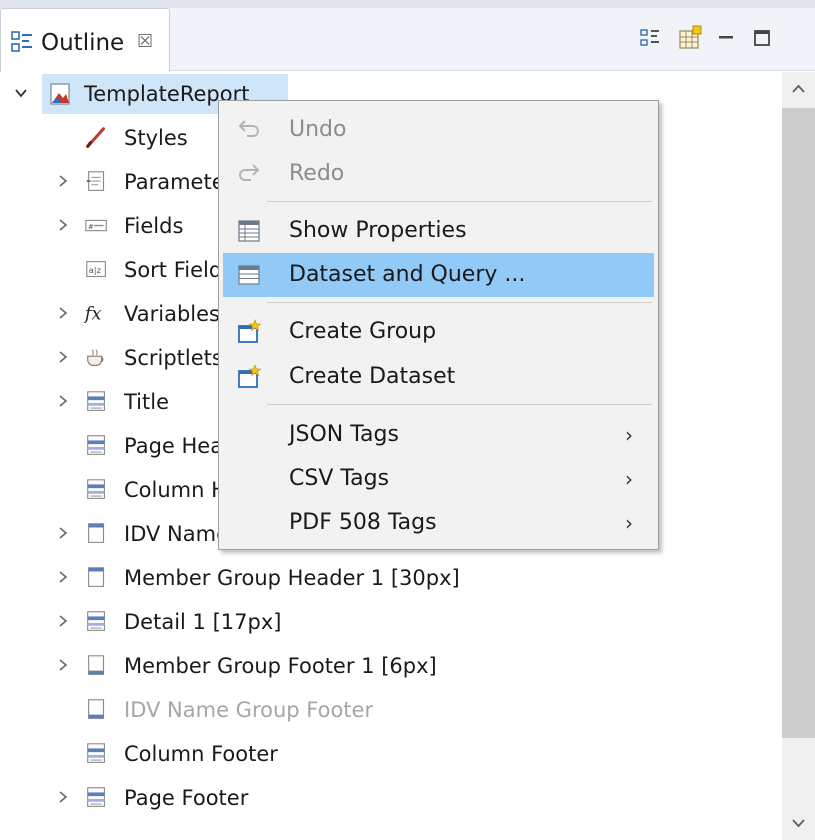 Image resolution: width=815 pixels, height=840 pixels. Describe the element at coordinates (798, 823) in the screenshot. I see `scroll-down-icon` at that location.